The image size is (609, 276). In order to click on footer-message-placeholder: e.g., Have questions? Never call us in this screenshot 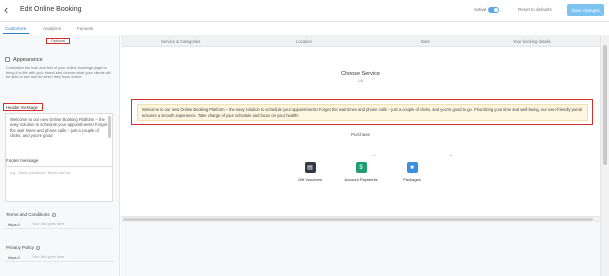, I will do `click(40, 173)`.